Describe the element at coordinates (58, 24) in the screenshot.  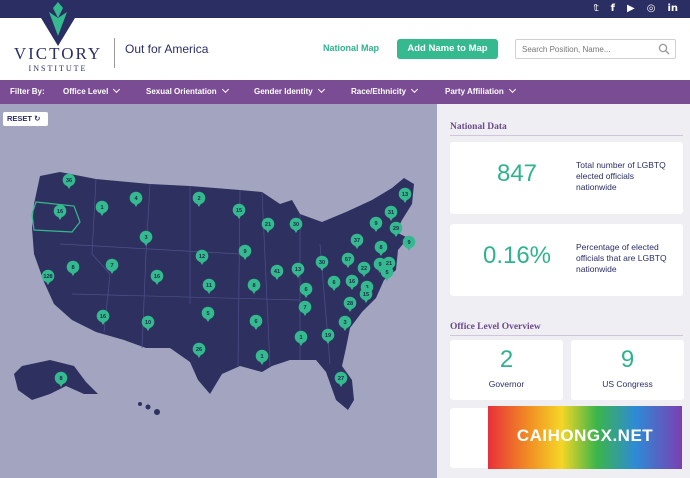
I see `logo-v-icon` at that location.